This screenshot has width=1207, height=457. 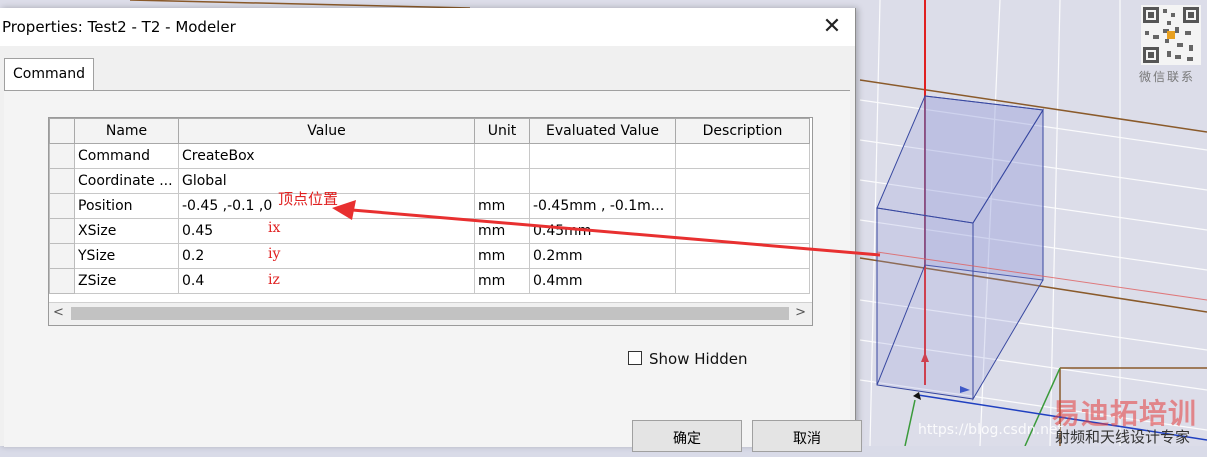 I want to click on watermark-subtitle: 射频和天线设计专家, so click(x=1123, y=437).